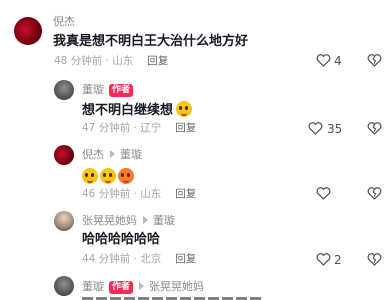  What do you see at coordinates (151, 41) in the screenshot?
I see `comment-text: 我真是想不明白王大治什么地方好` at bounding box center [151, 41].